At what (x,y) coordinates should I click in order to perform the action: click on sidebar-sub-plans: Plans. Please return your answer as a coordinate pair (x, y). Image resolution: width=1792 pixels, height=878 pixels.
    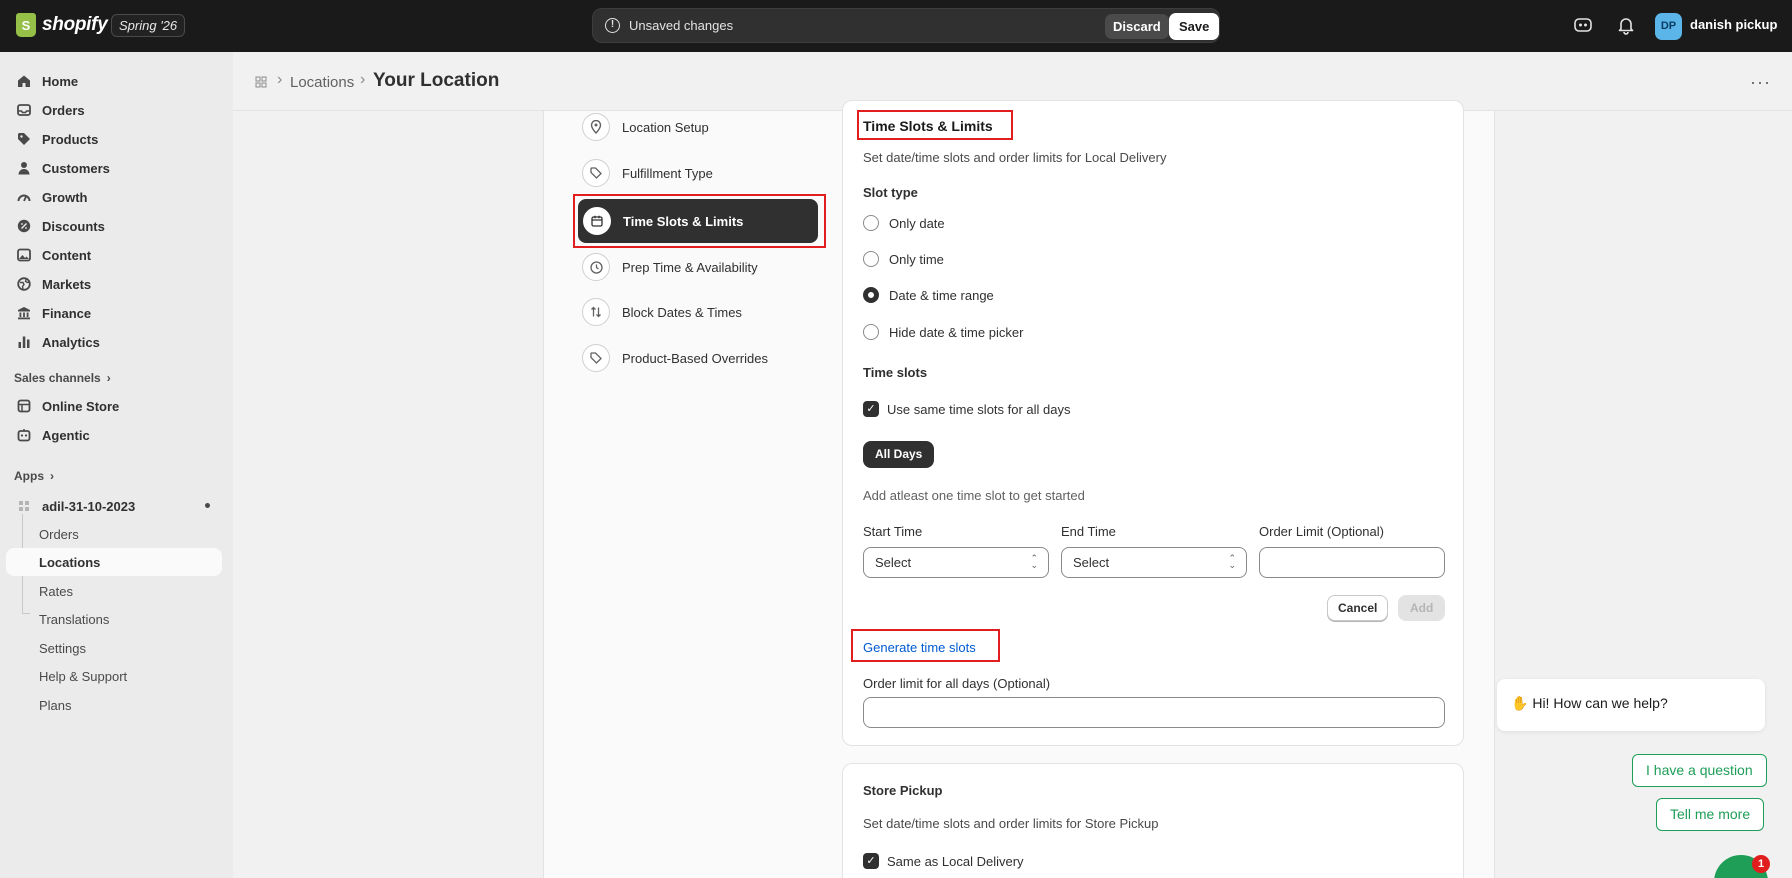
    Looking at the image, I should click on (114, 705).